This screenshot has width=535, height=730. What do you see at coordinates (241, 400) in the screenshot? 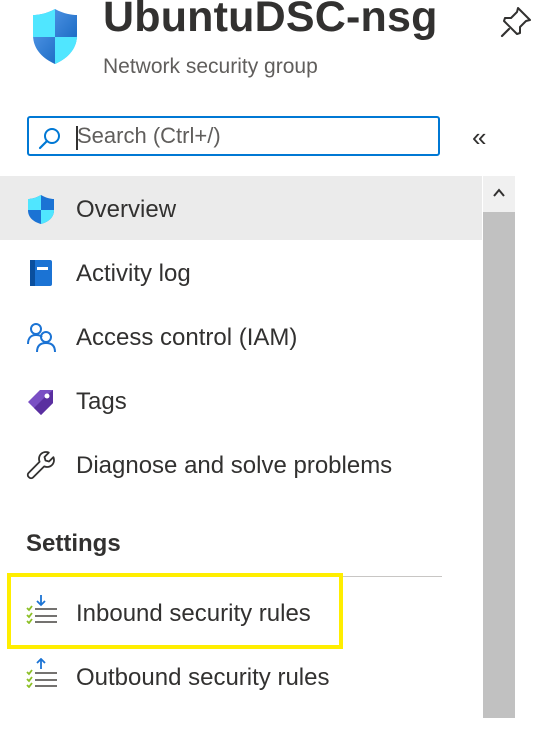
I see `menu-item-tags: Tags` at bounding box center [241, 400].